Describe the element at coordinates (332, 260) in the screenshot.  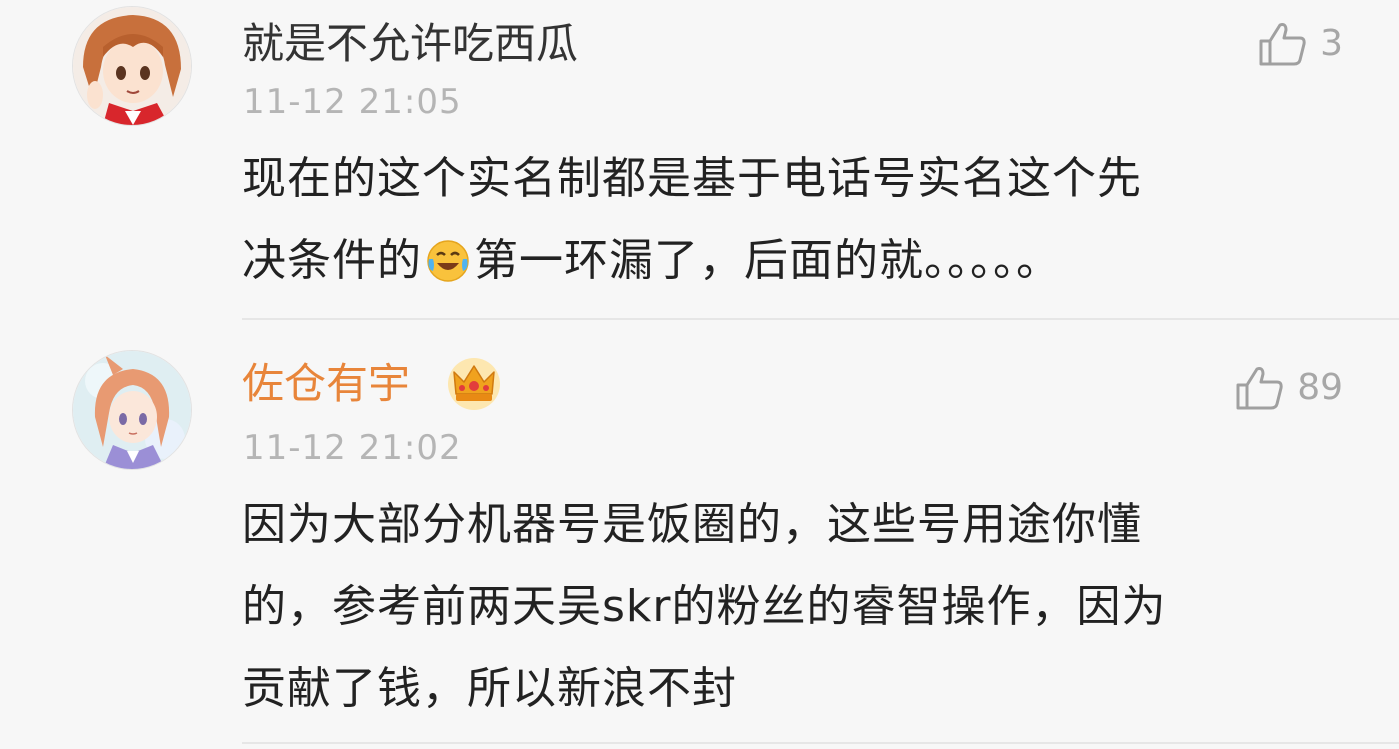
I see `comment-text-segment: 决条件的` at that location.